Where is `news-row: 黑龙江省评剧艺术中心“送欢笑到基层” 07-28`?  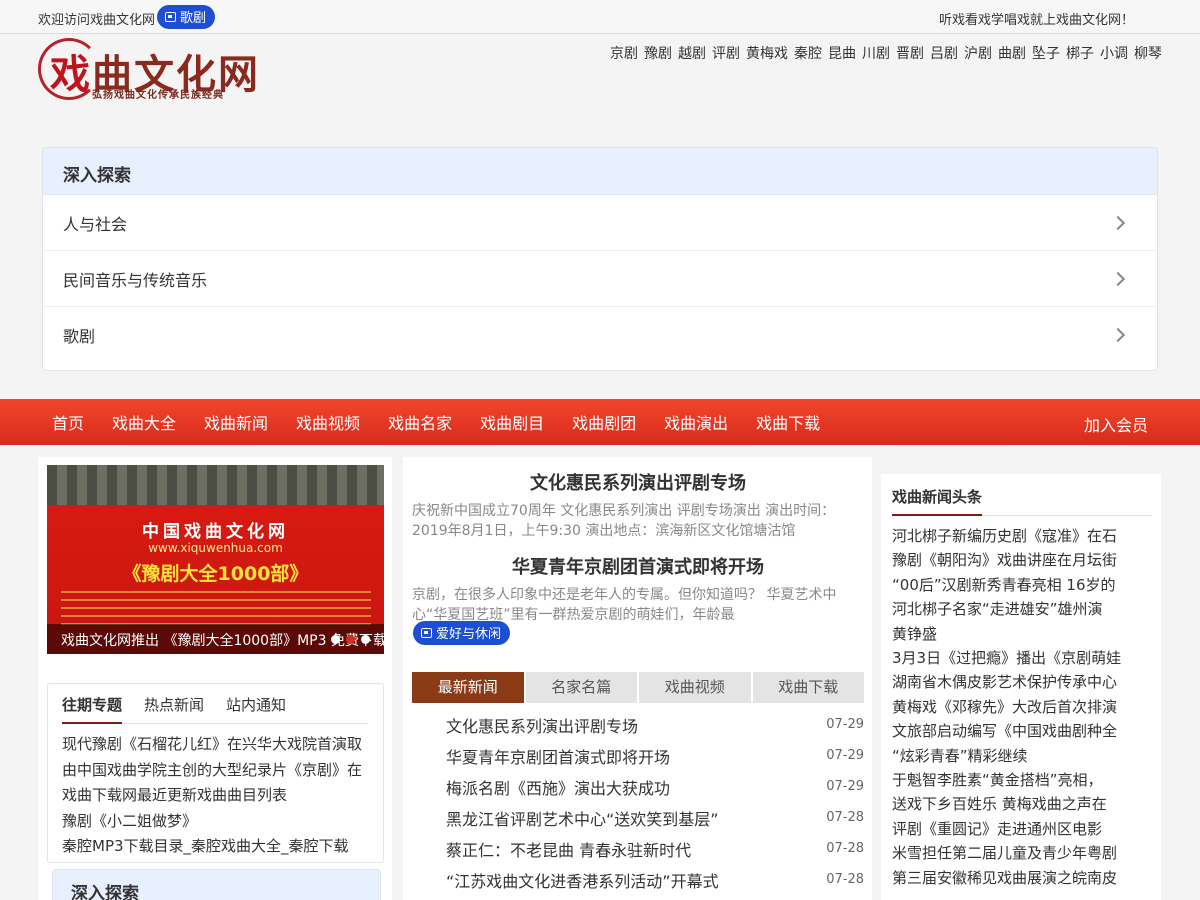 news-row: 黑龙江省评剧艺术中心“送欢笑到基层” 07-28 is located at coordinates (638, 817).